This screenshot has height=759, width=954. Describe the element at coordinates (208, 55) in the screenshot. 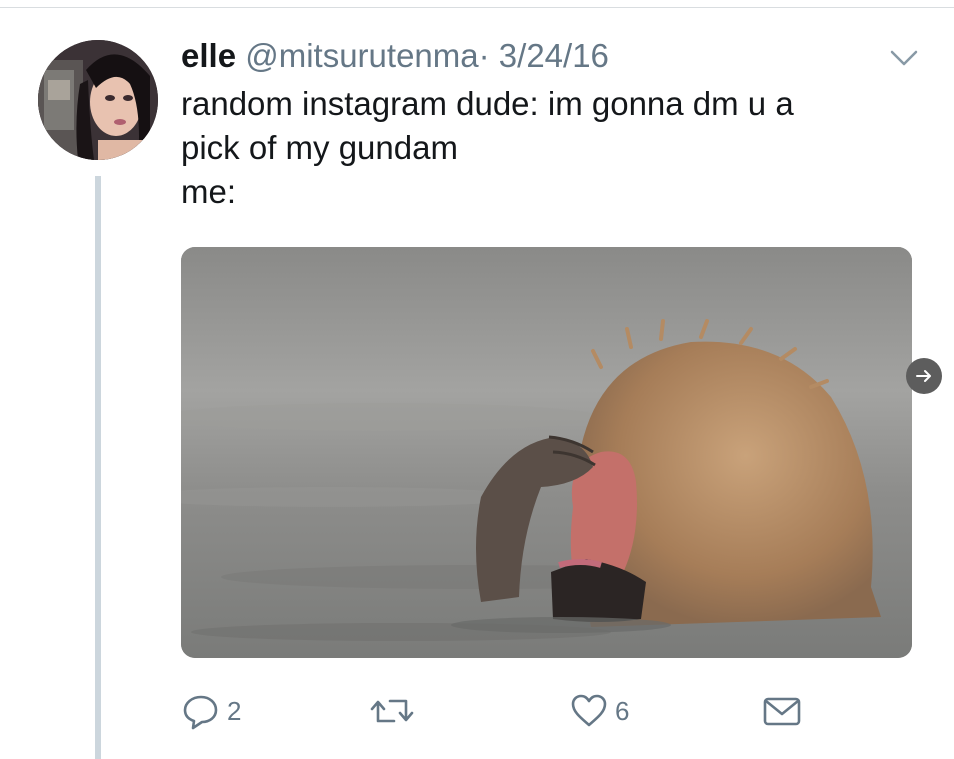

I see `display-name: elle` at that location.